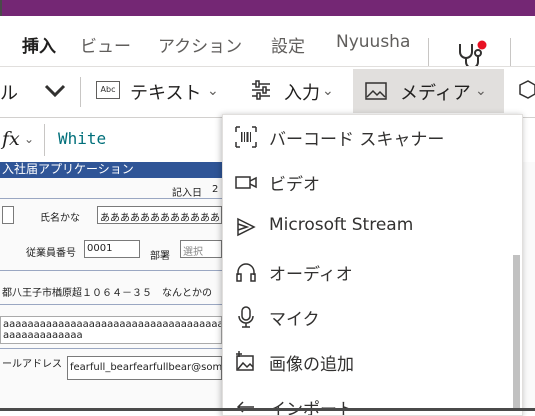 The image size is (535, 416). What do you see at coordinates (8, 215) in the screenshot?
I see `name-field` at bounding box center [8, 215].